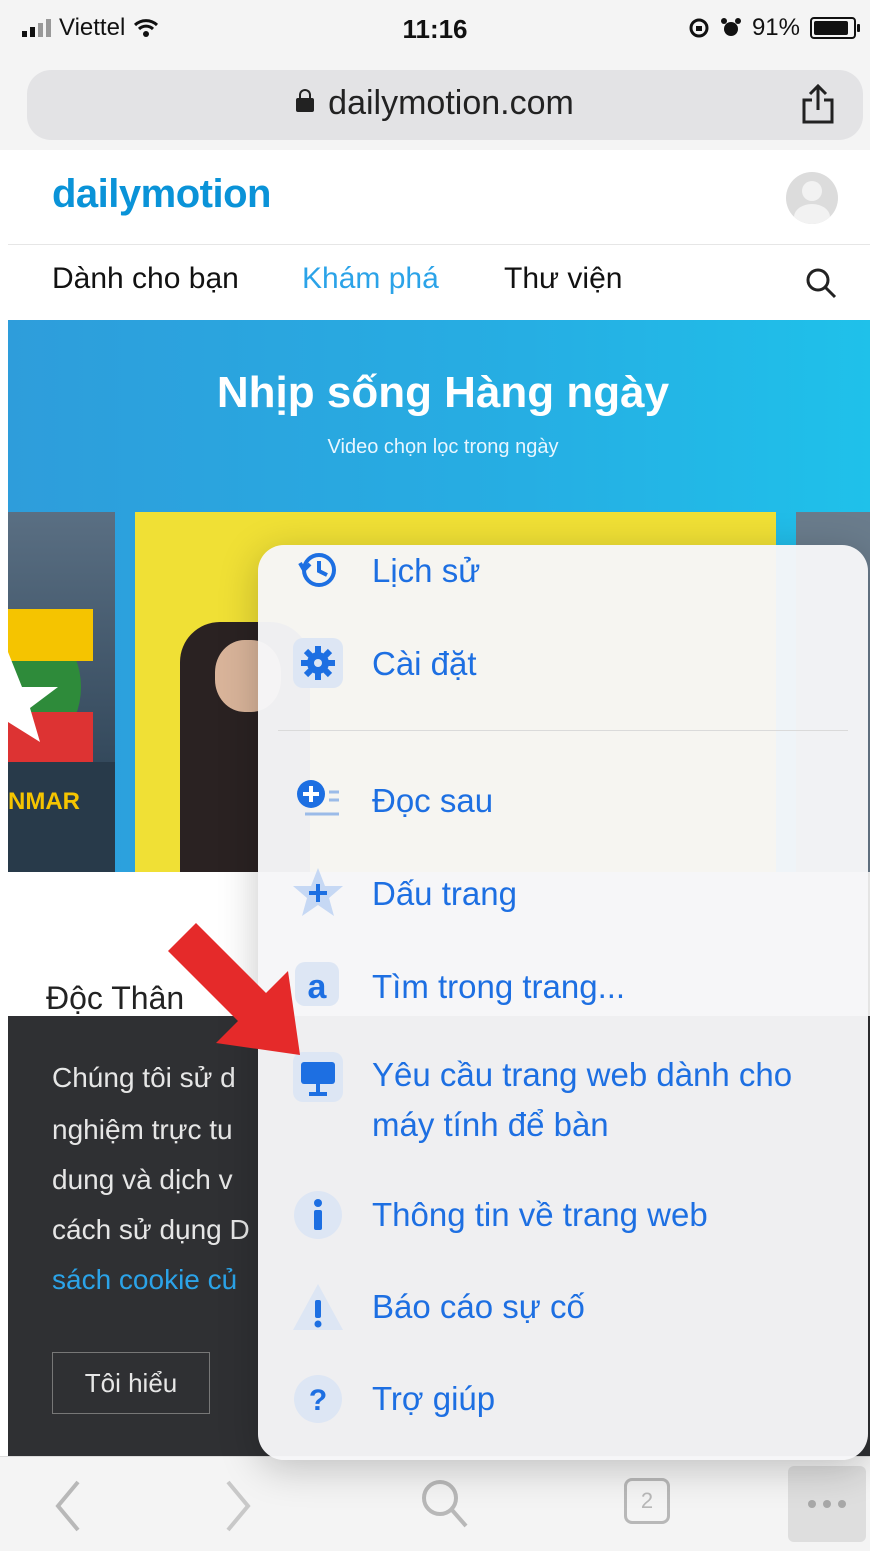 The width and height of the screenshot is (870, 1551). What do you see at coordinates (142, 1179) in the screenshot?
I see `cookie-text-line: dung và dịch v` at bounding box center [142, 1179].